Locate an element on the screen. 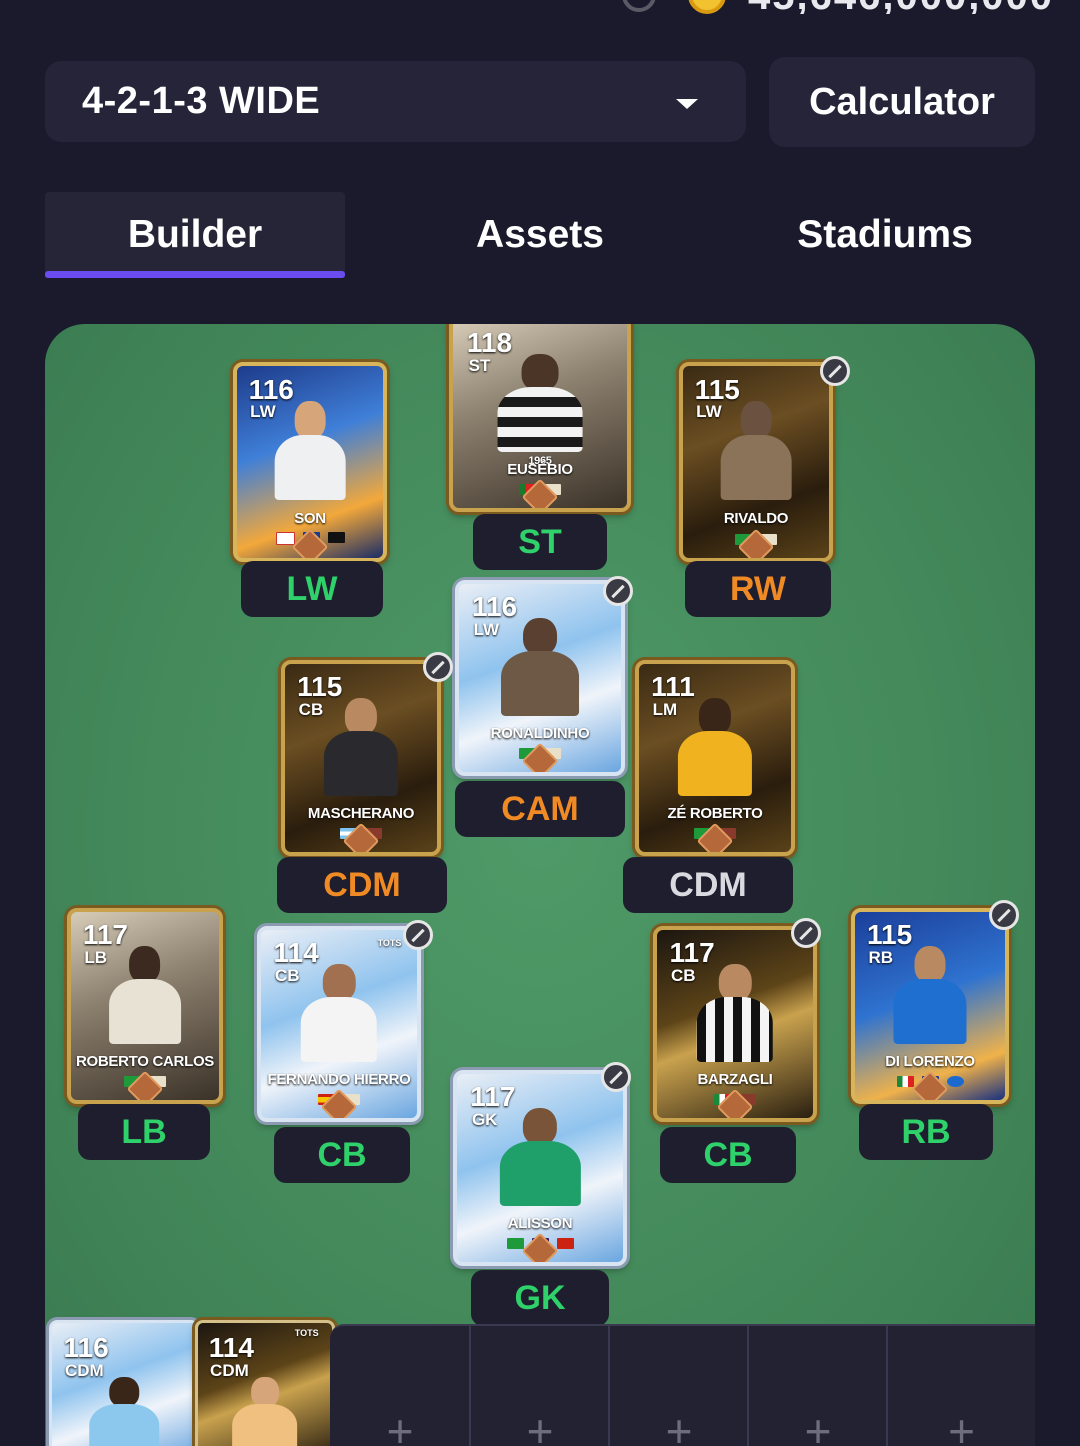  tab-assets-label: Assets is located at coordinates (540, 234).